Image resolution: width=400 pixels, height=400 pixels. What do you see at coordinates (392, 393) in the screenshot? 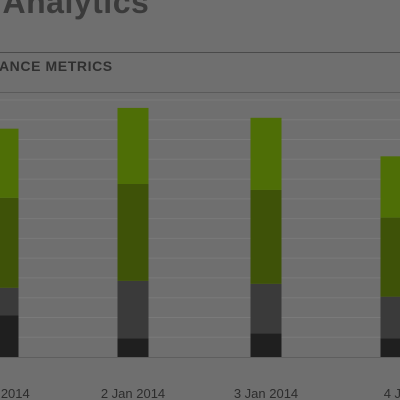
I see `x-tick-label: 4 Ja` at bounding box center [392, 393].